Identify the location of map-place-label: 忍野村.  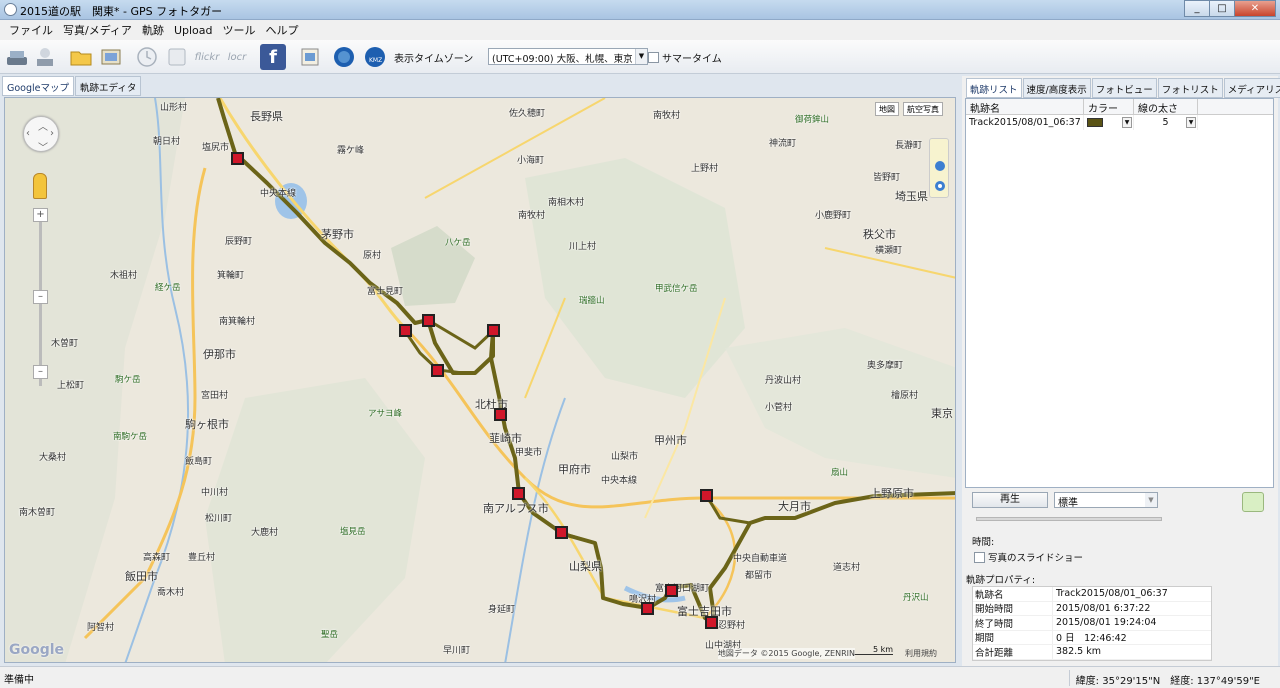
(732, 626).